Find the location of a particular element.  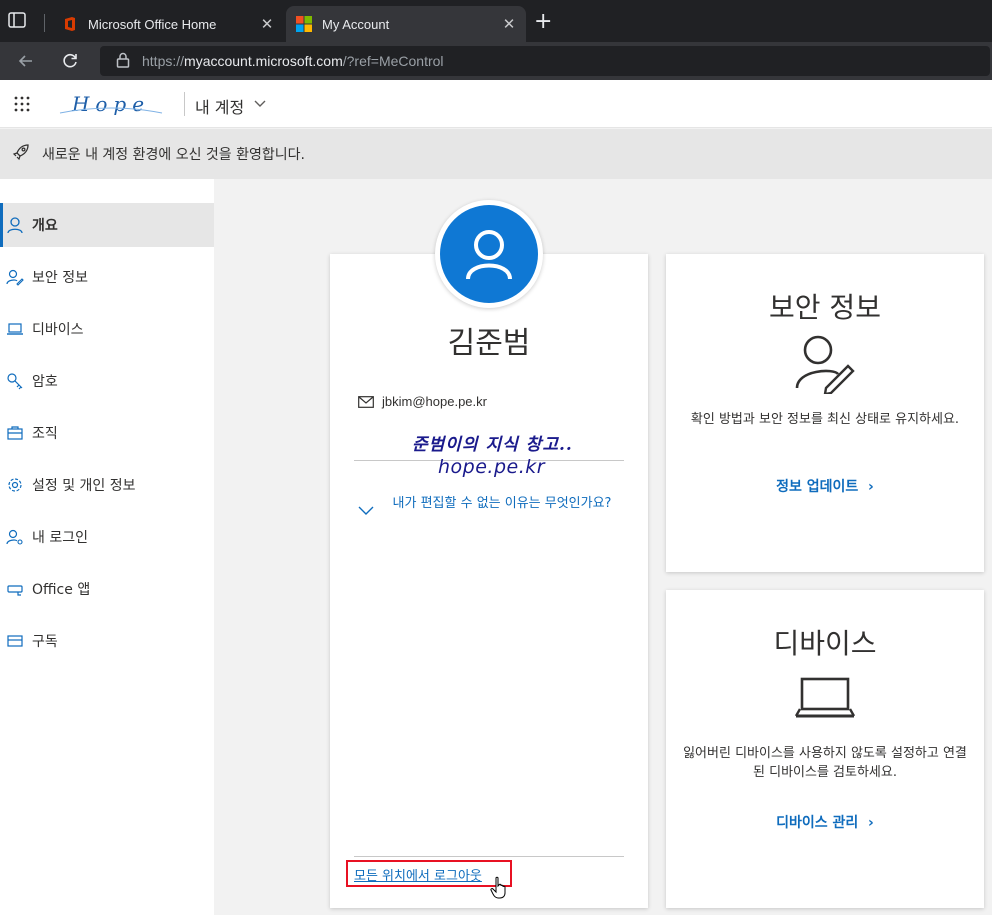

card-title: 보안 정보 is located at coordinates (825, 307).